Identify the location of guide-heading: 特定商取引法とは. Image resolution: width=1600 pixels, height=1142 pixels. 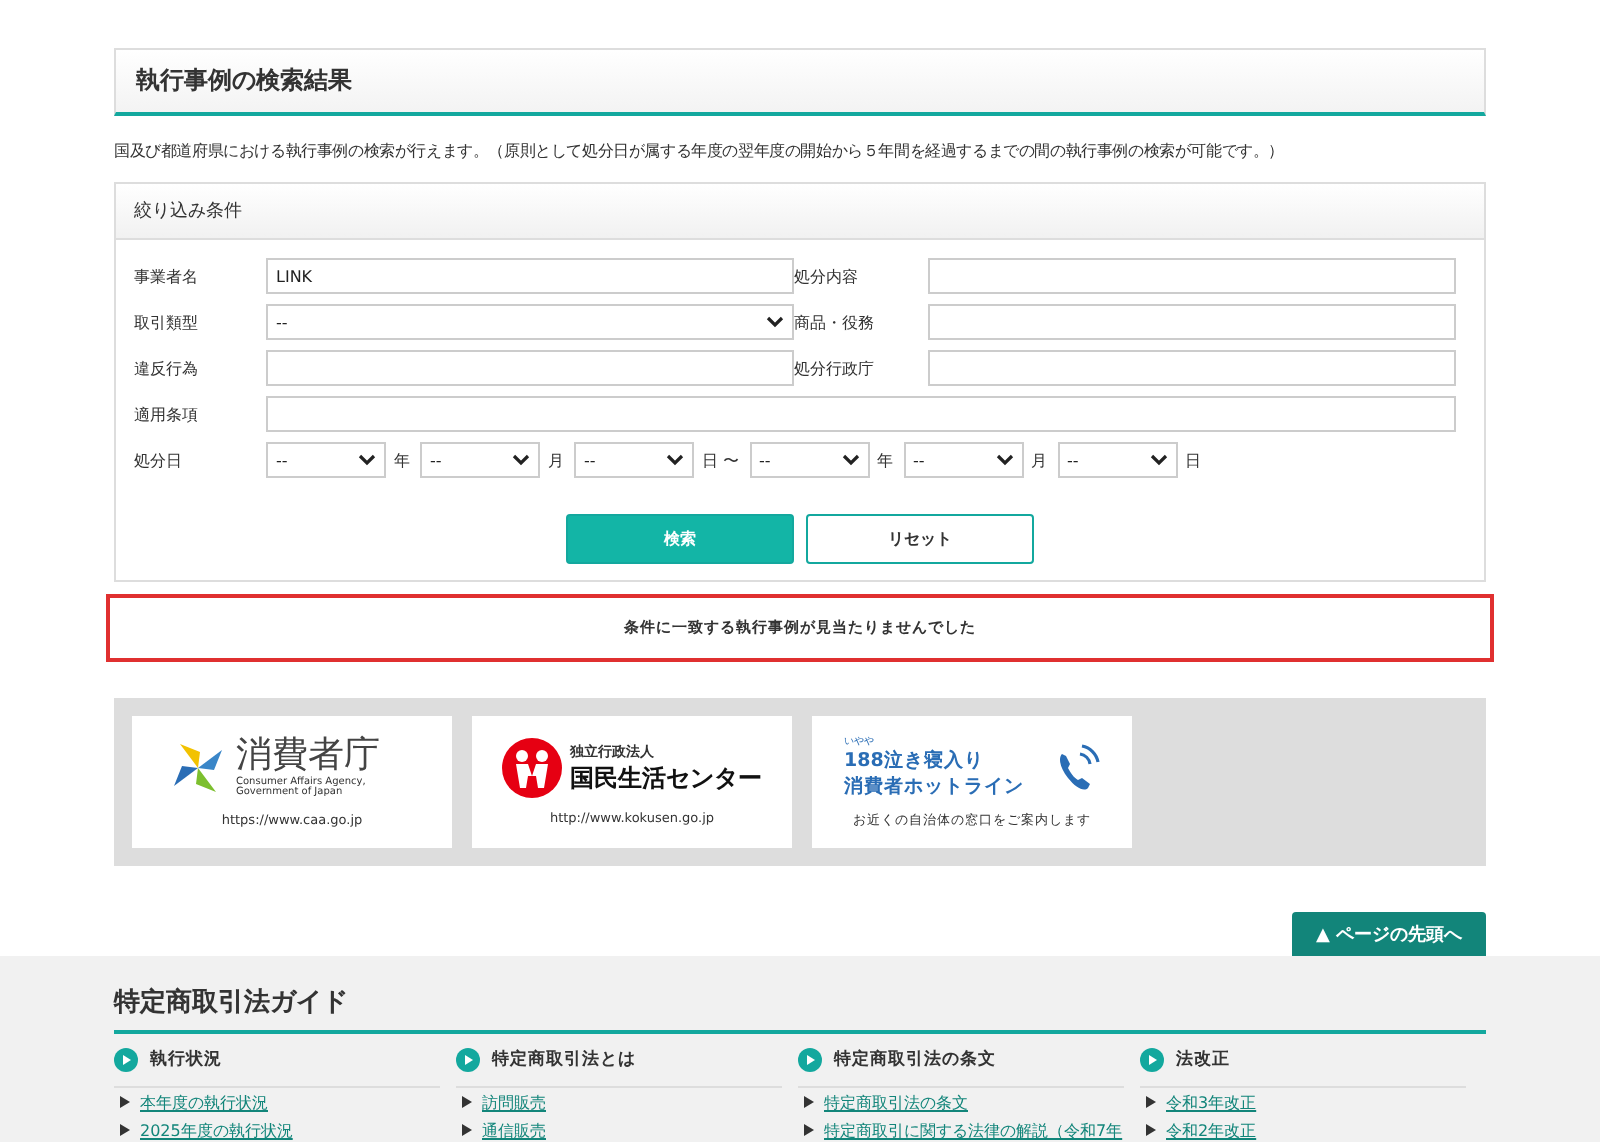
(564, 1060).